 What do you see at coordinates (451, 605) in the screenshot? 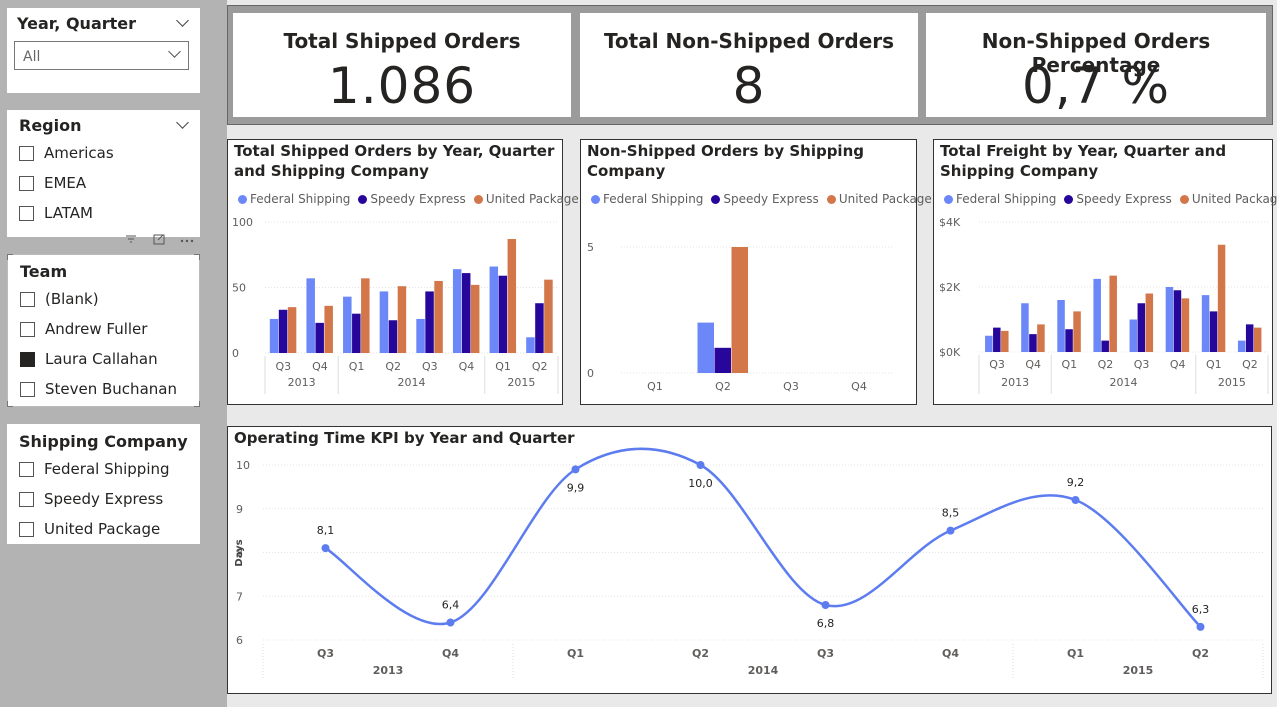
I see `data-label: 6,4` at bounding box center [451, 605].